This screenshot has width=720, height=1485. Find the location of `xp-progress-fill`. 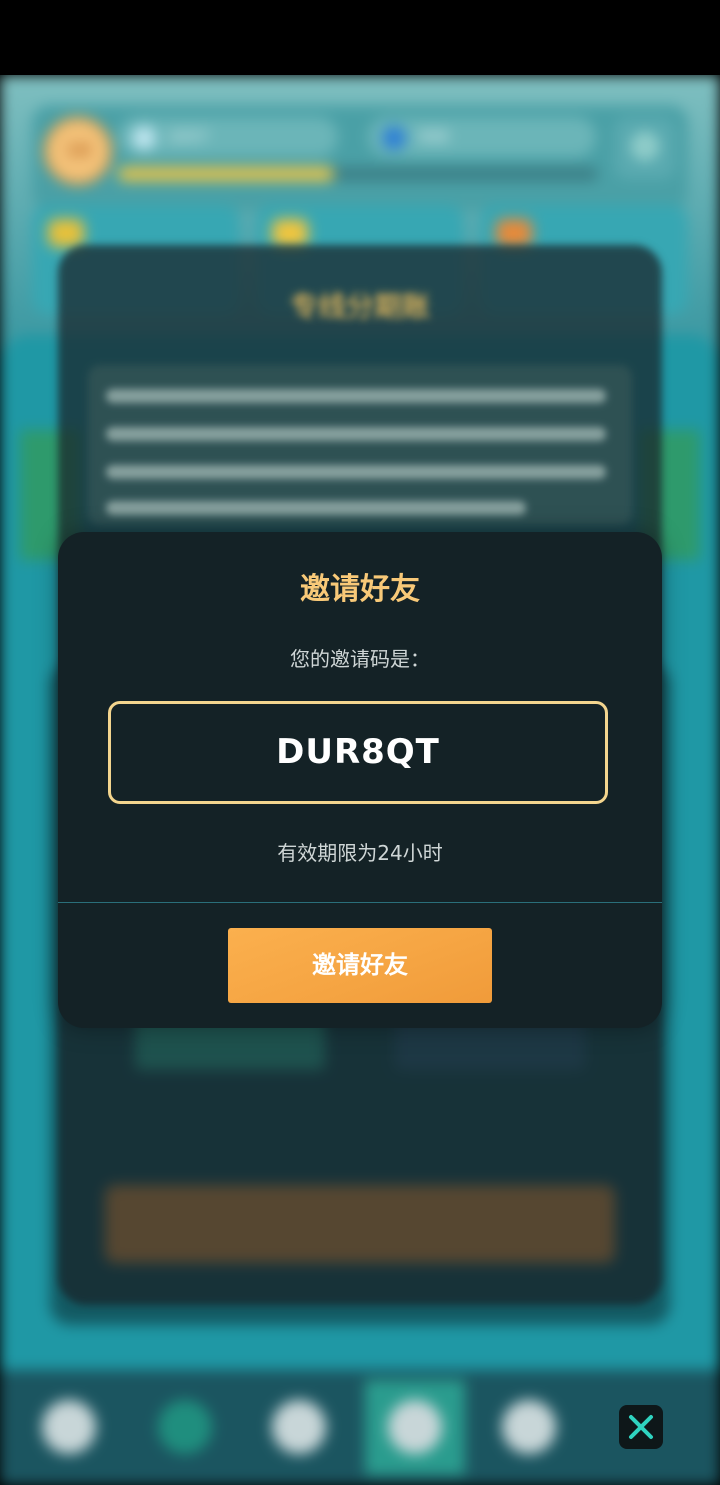

xp-progress-fill is located at coordinates (226, 174).